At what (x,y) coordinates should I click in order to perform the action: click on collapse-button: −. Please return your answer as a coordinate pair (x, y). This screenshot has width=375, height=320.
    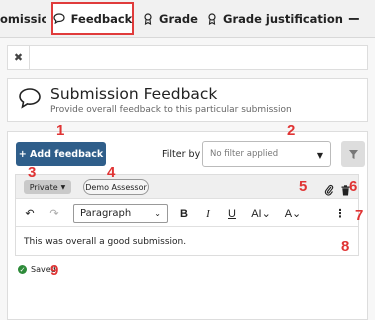
    Looking at the image, I should click on (354, 18).